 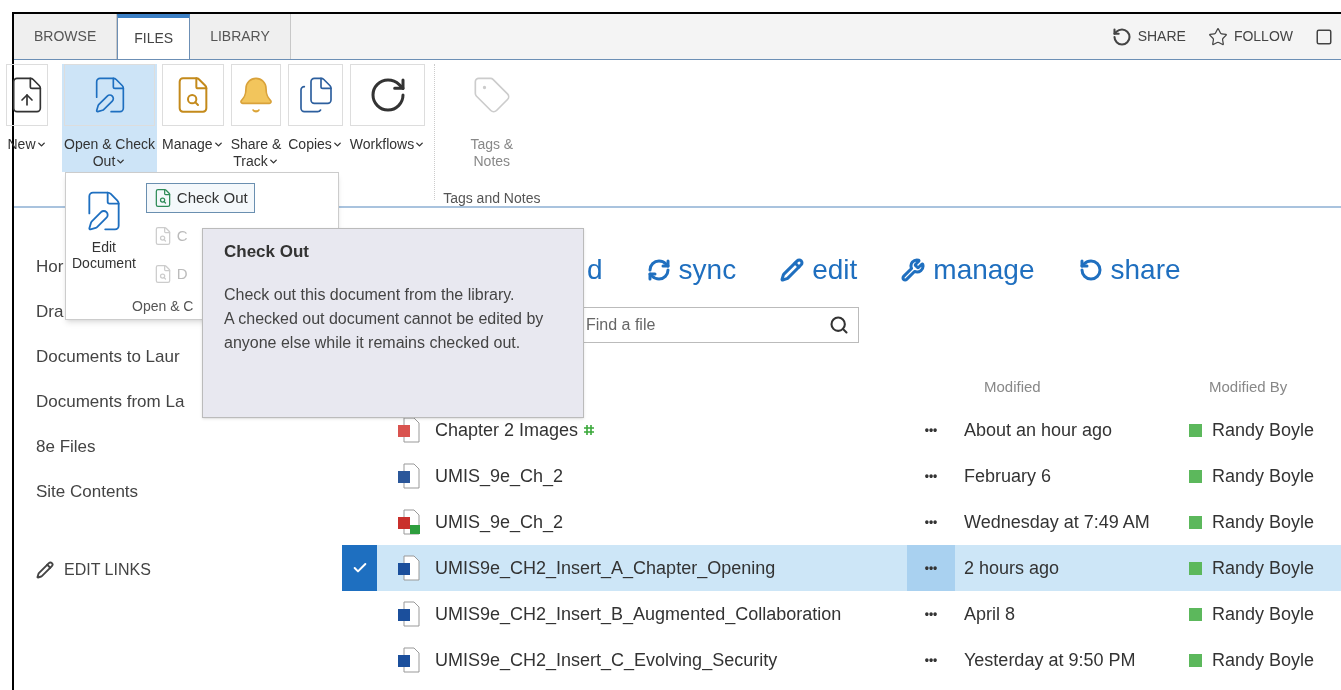 I want to click on edit-links-button: EDIT LINKS, so click(x=93, y=570).